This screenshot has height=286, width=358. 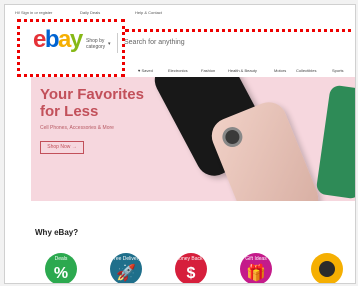 What do you see at coordinates (232, 137) in the screenshot?
I see `camera-lens` at bounding box center [232, 137].